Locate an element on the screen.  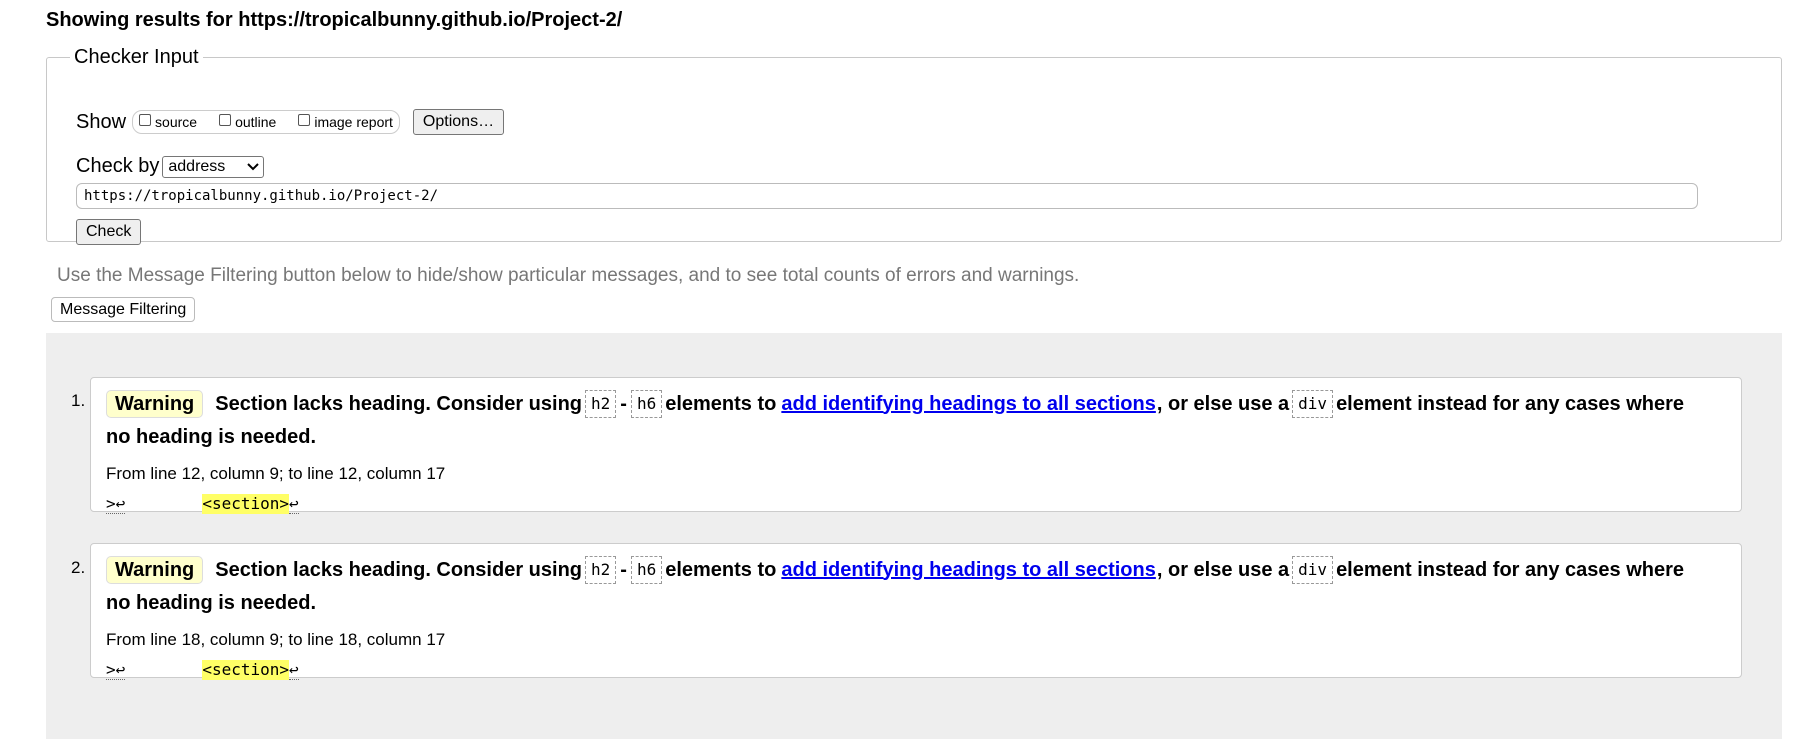
checker-input-legend: Checker Input is located at coordinates (136, 57).